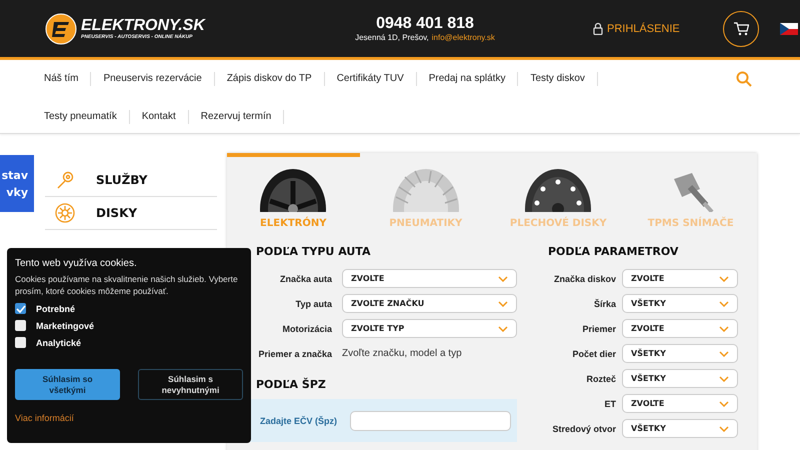 The height and width of the screenshot is (450, 800). Describe the element at coordinates (299, 421) in the screenshot. I see `field-label: Zadajte EČV (Špz)` at that location.